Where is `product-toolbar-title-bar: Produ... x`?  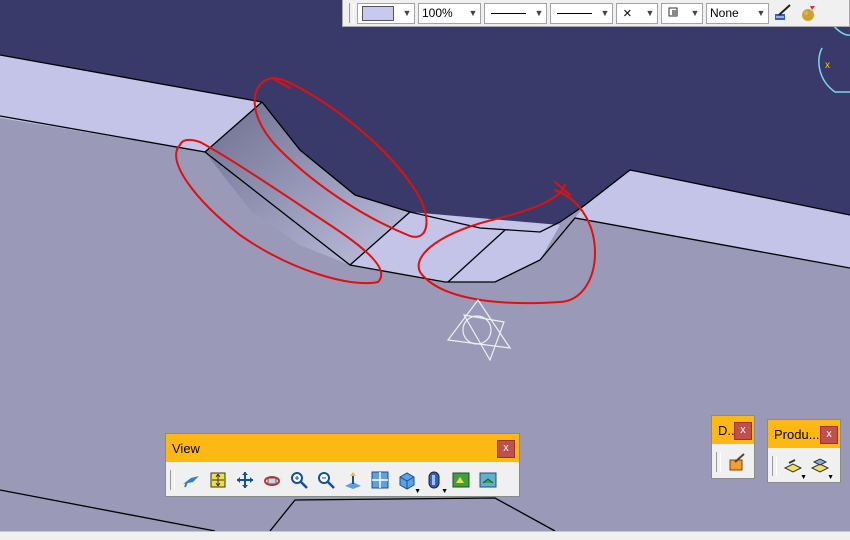
product-toolbar-title-bar: Produ... x is located at coordinates (804, 434).